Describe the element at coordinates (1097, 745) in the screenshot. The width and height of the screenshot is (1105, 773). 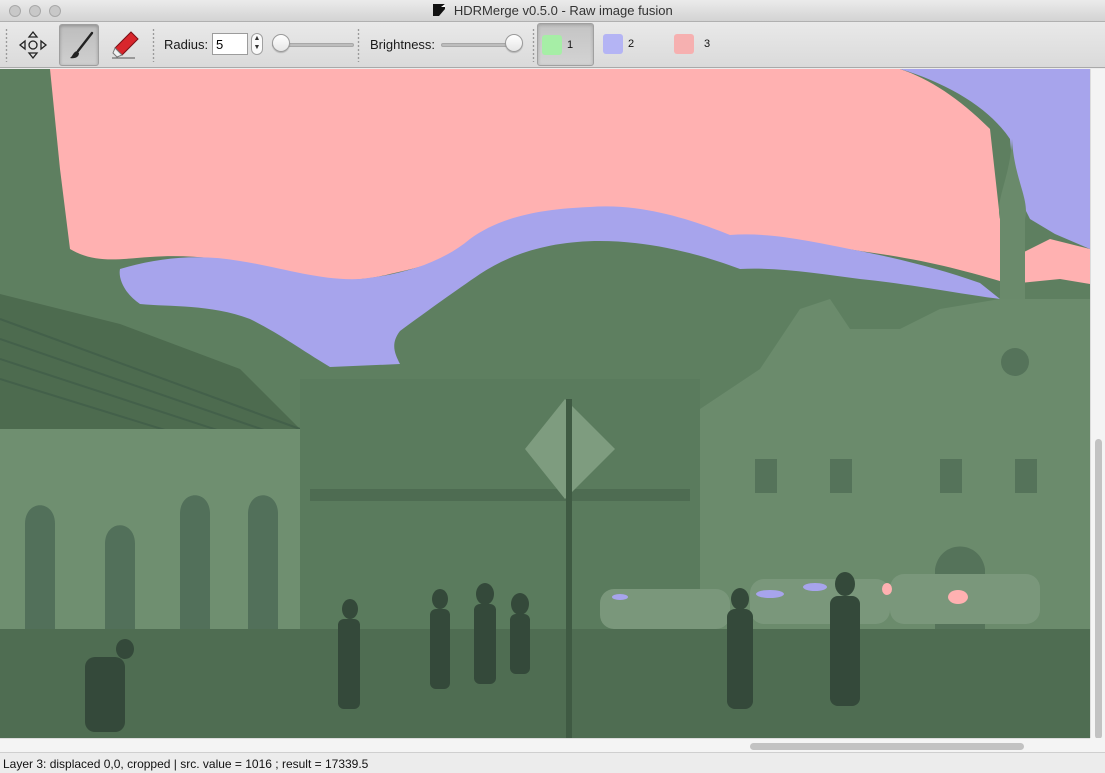
I see `scroll-corner` at that location.